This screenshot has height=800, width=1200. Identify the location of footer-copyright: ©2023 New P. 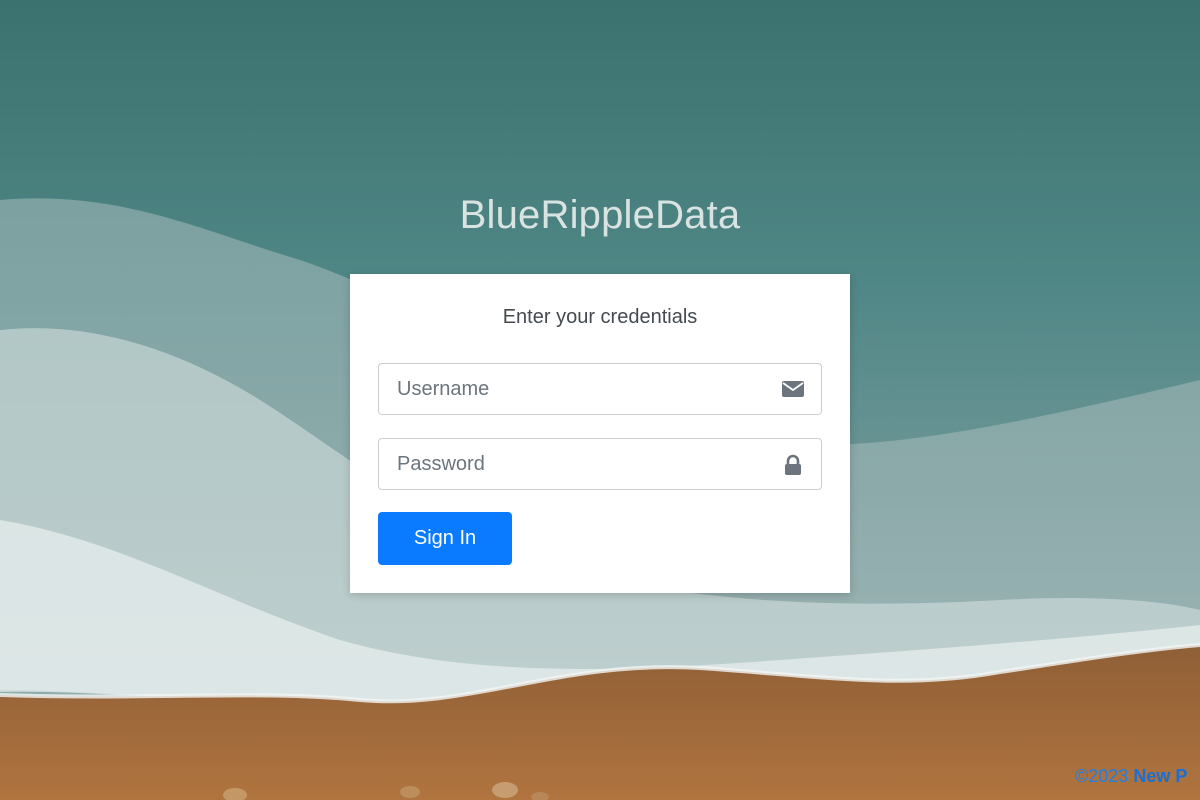
(1131, 776).